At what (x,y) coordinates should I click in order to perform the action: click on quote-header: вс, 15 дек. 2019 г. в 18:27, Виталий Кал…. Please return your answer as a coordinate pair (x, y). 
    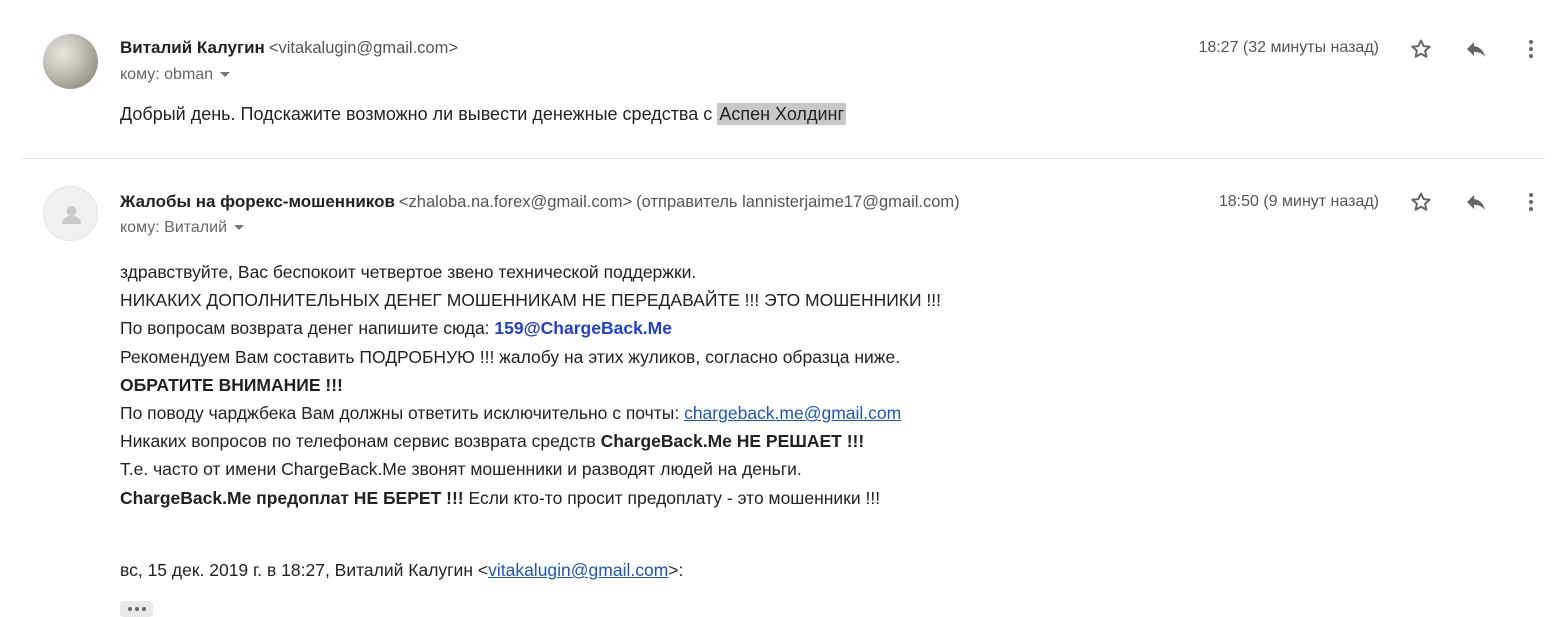
    Looking at the image, I should click on (401, 570).